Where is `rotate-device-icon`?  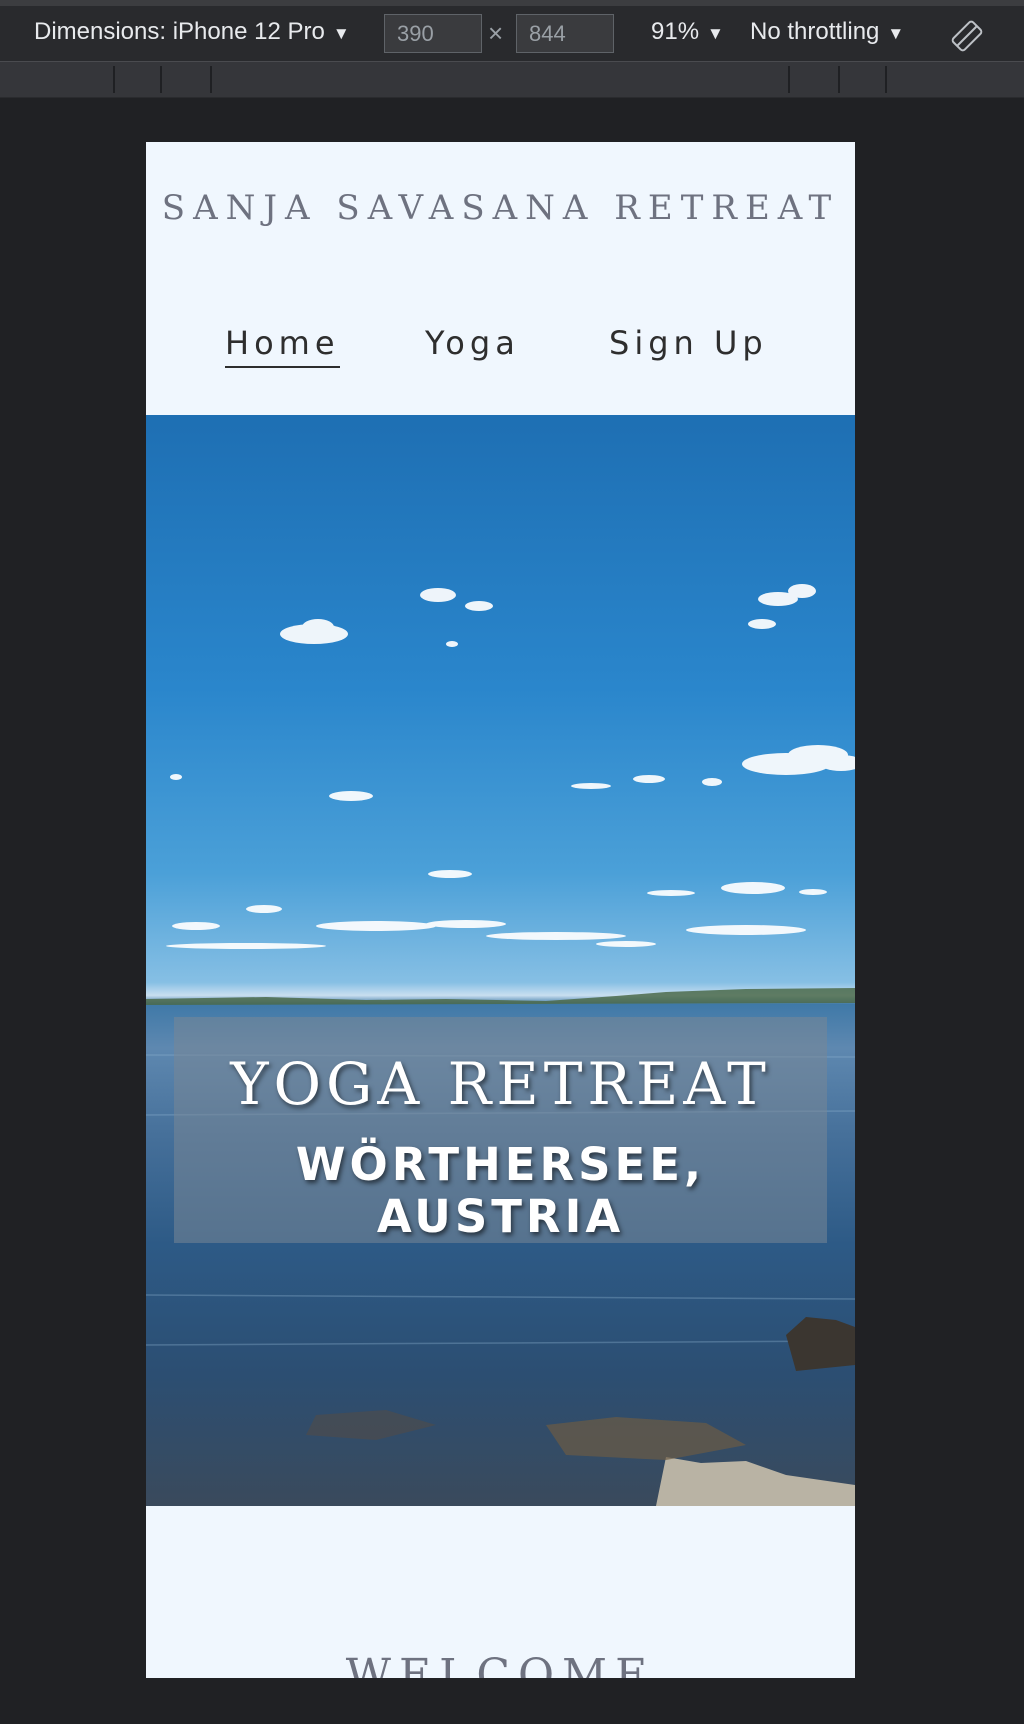
rotate-device-icon is located at coordinates (967, 36).